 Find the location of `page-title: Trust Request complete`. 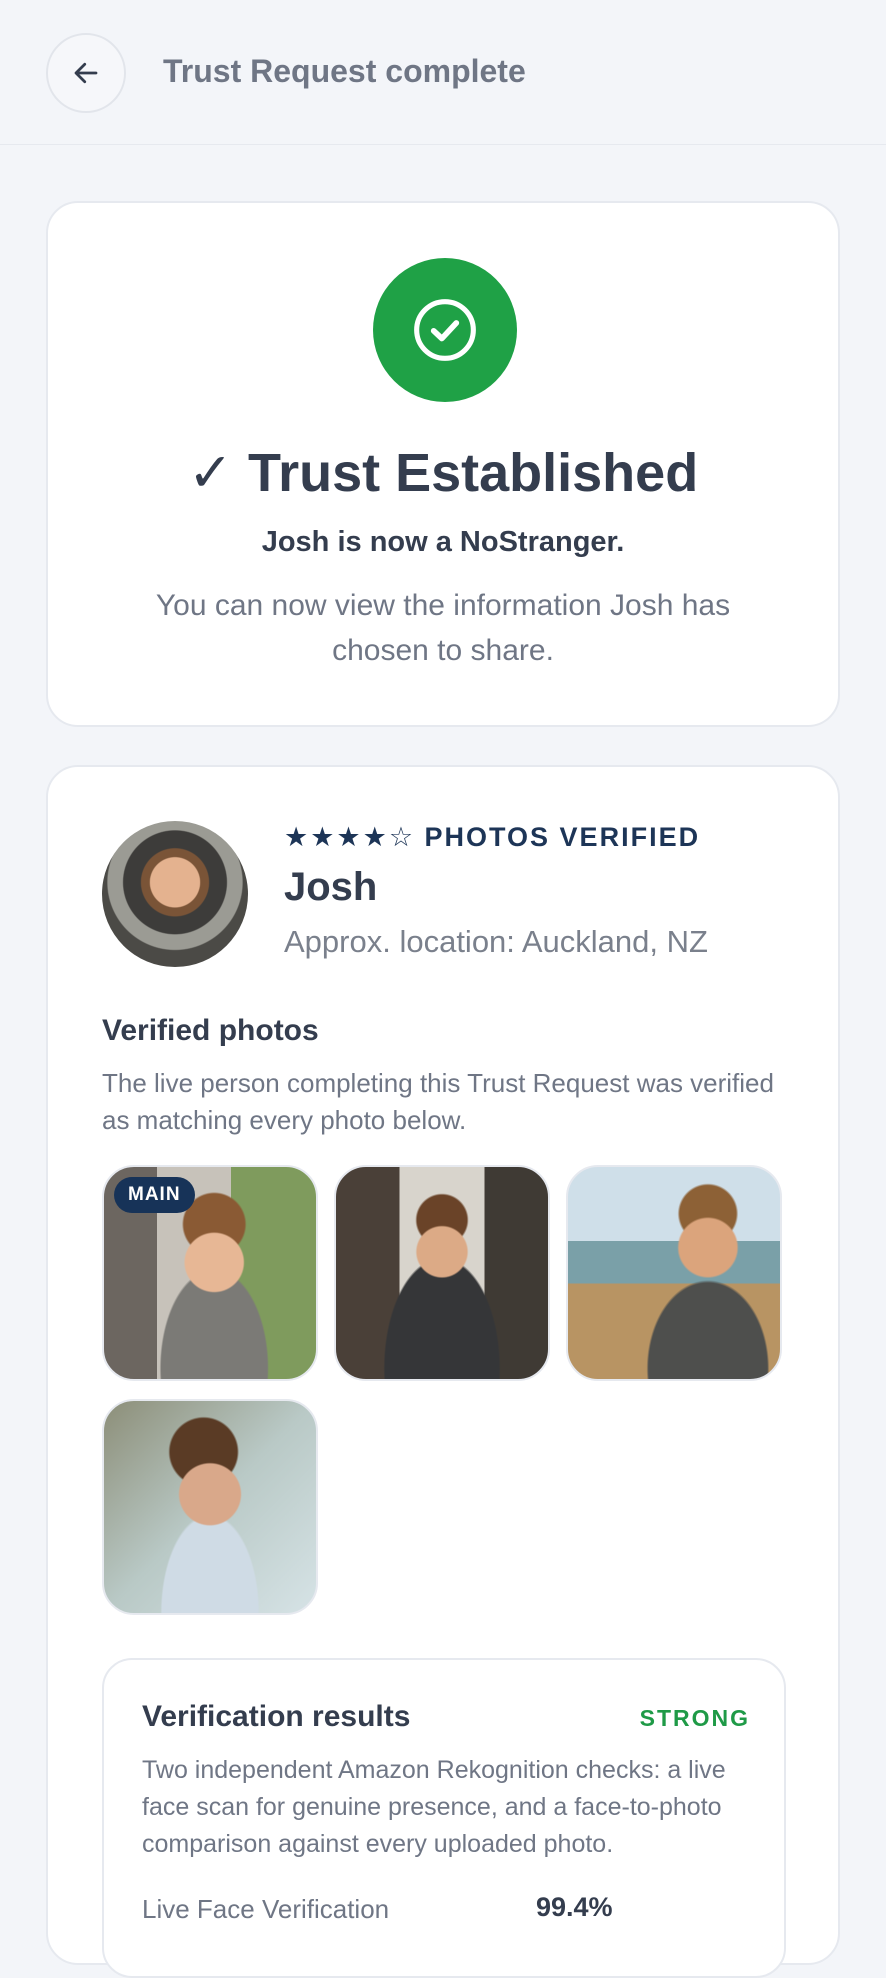

page-title: Trust Request complete is located at coordinates (344, 71).